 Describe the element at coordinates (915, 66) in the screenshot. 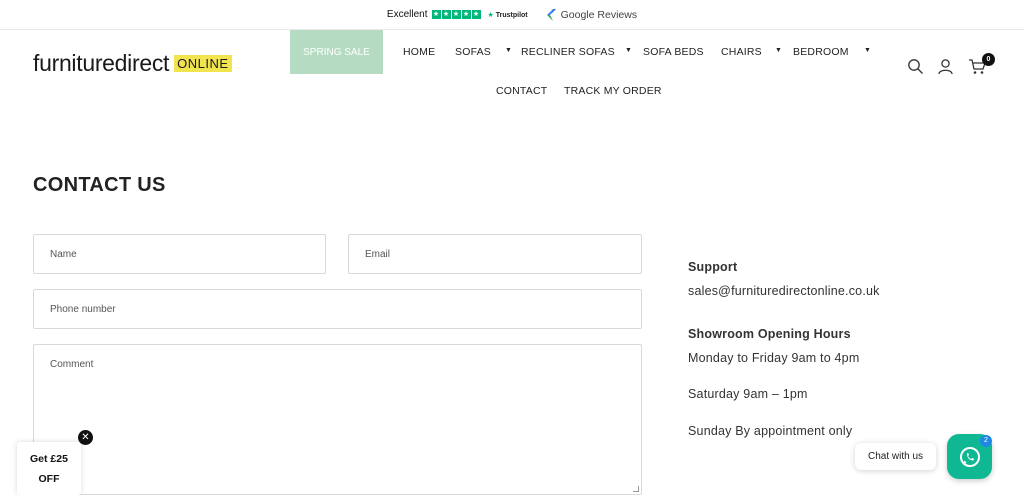

I see `search-icon` at that location.